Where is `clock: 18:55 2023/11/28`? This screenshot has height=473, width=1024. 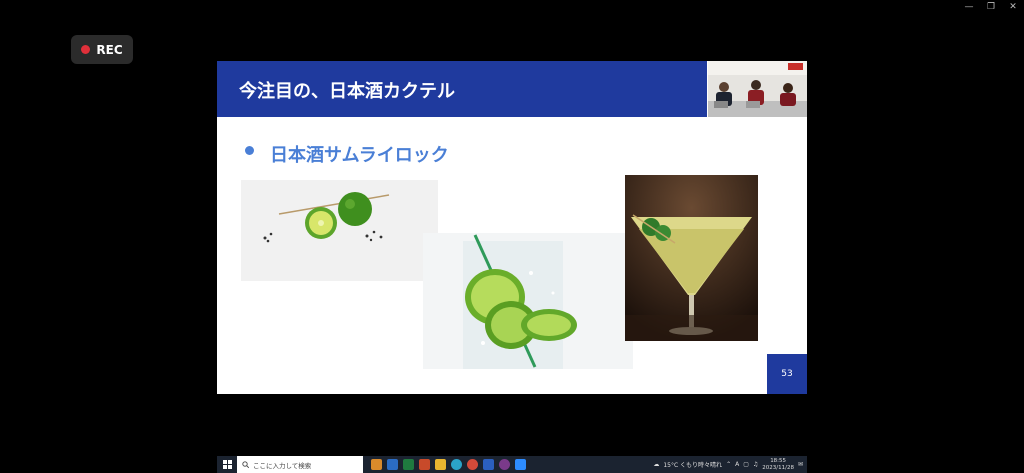 clock: 18:55 2023/11/28 is located at coordinates (778, 465).